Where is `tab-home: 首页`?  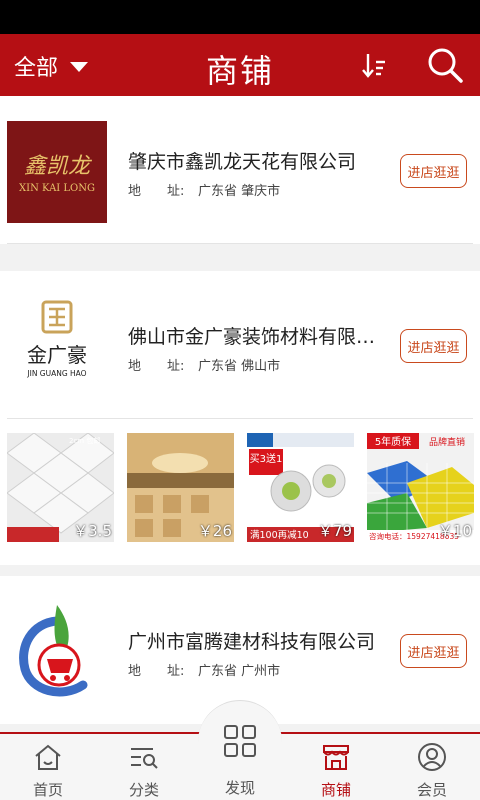 tab-home: 首页 is located at coordinates (48, 767).